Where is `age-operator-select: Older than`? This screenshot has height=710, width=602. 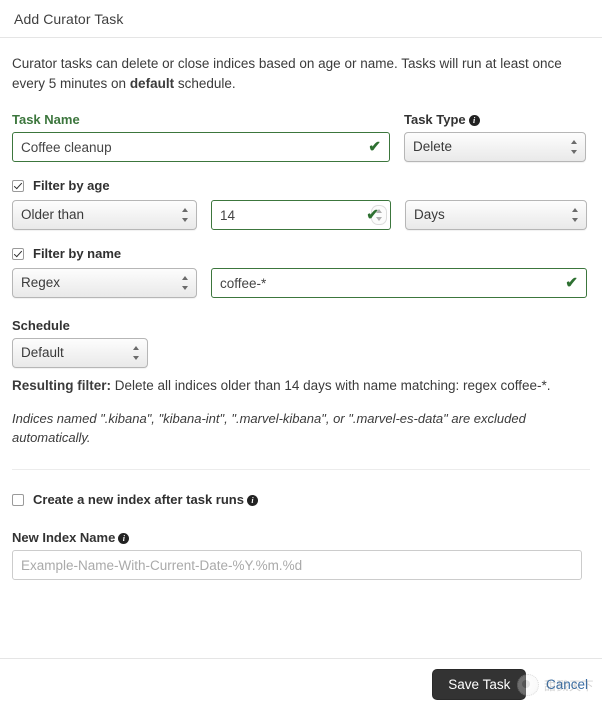 age-operator-select: Older than is located at coordinates (104, 215).